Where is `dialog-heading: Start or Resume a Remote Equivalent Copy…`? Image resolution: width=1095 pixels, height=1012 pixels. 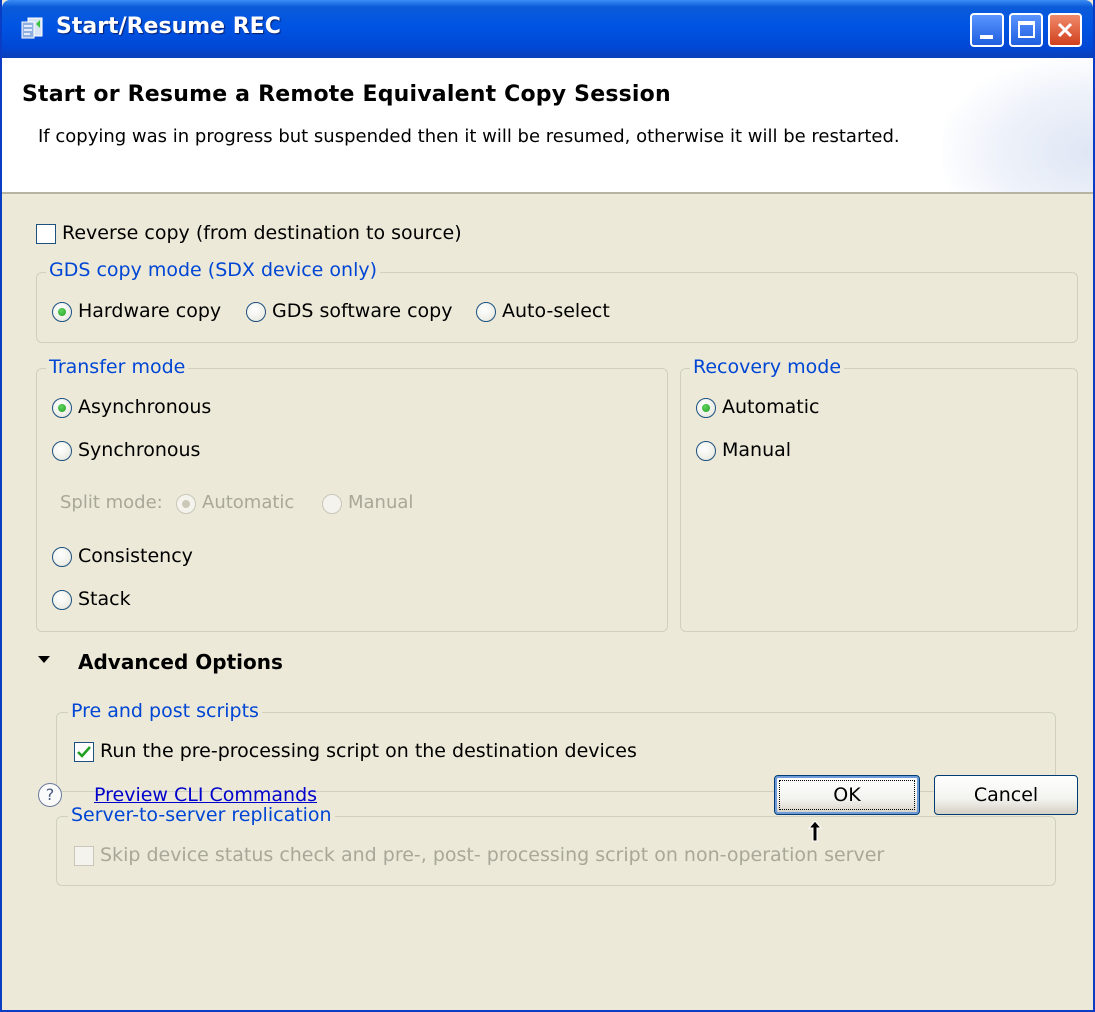 dialog-heading: Start or Resume a Remote Equivalent Copy… is located at coordinates (346, 94).